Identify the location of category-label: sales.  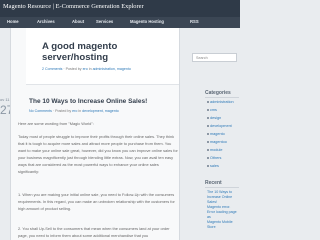
(214, 166).